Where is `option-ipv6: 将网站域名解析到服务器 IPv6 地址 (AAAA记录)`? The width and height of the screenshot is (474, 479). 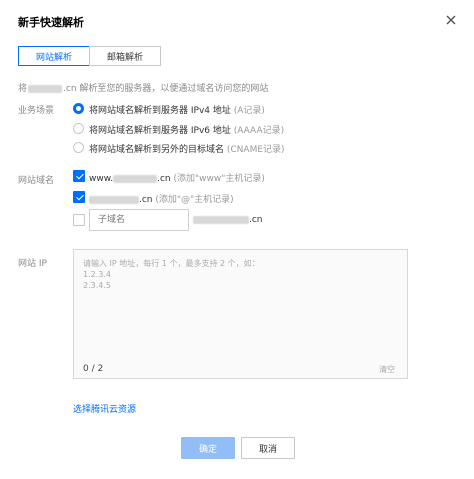
option-ipv6: 将网站域名解析到服务器 IPv6 地址 (AAAA记录) is located at coordinates (186, 129).